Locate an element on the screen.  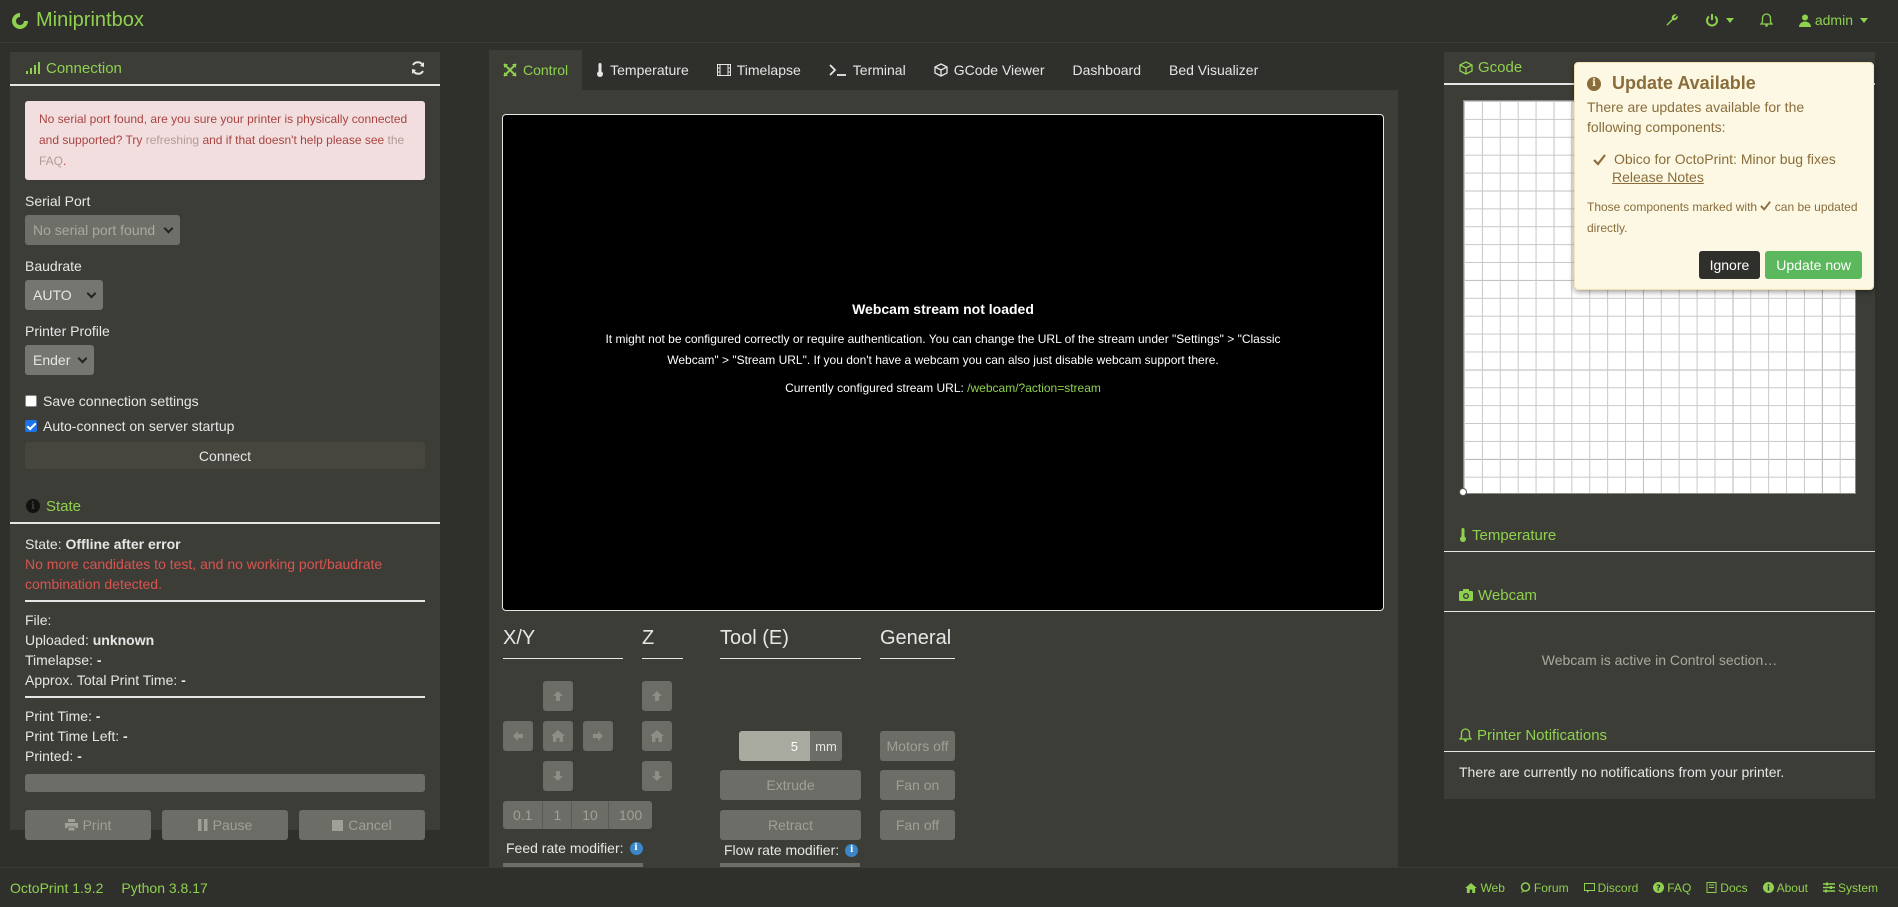
baudrate-select: AUTO is located at coordinates (64, 295).